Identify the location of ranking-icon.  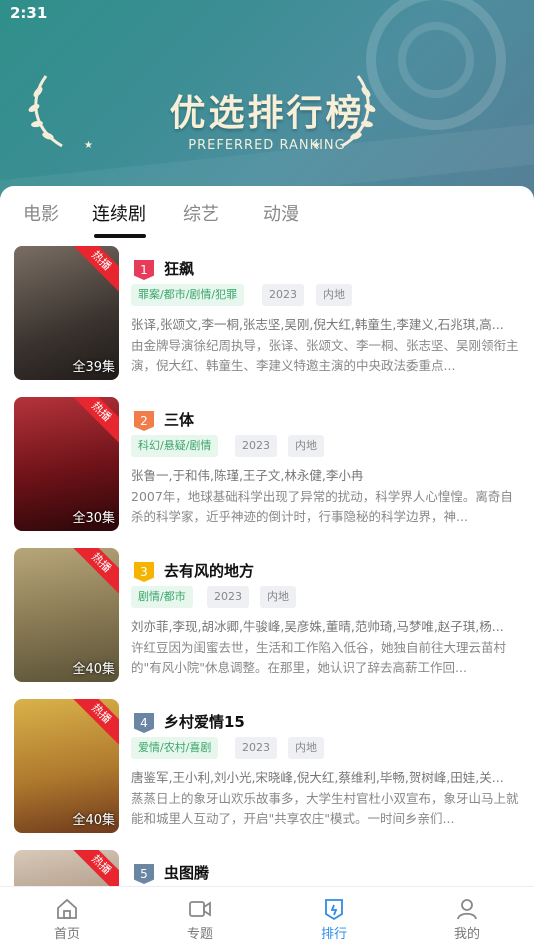
(334, 910).